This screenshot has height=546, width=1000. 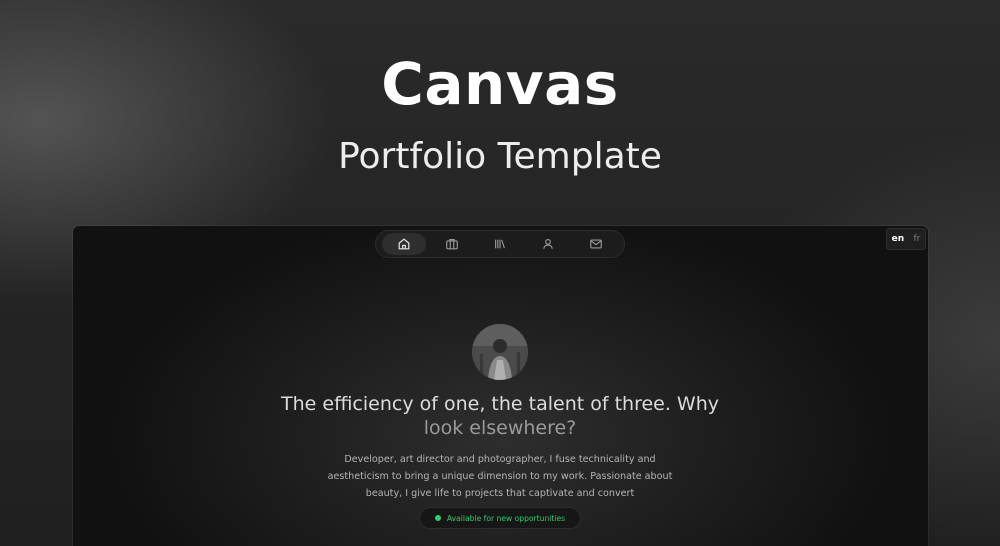 What do you see at coordinates (906, 239) in the screenshot?
I see `language-switcher: en fr` at bounding box center [906, 239].